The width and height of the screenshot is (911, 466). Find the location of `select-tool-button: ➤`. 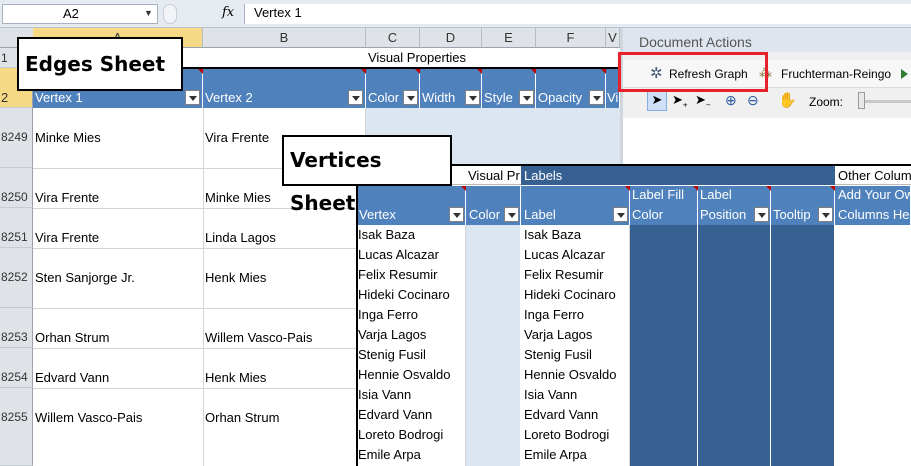

select-tool-button: ➤ is located at coordinates (657, 101).